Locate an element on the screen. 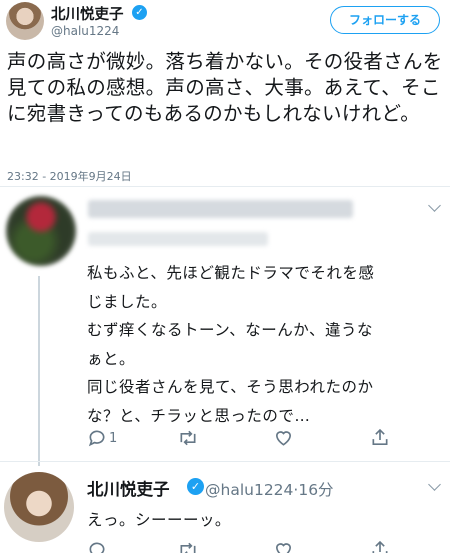  author-avatar is located at coordinates (25, 21).